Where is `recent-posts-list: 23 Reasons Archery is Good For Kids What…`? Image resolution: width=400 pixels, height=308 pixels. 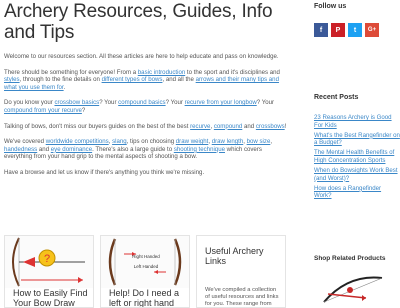 recent-posts-list: 23 Reasons Archery is Good For Kids What… is located at coordinates (357, 158).